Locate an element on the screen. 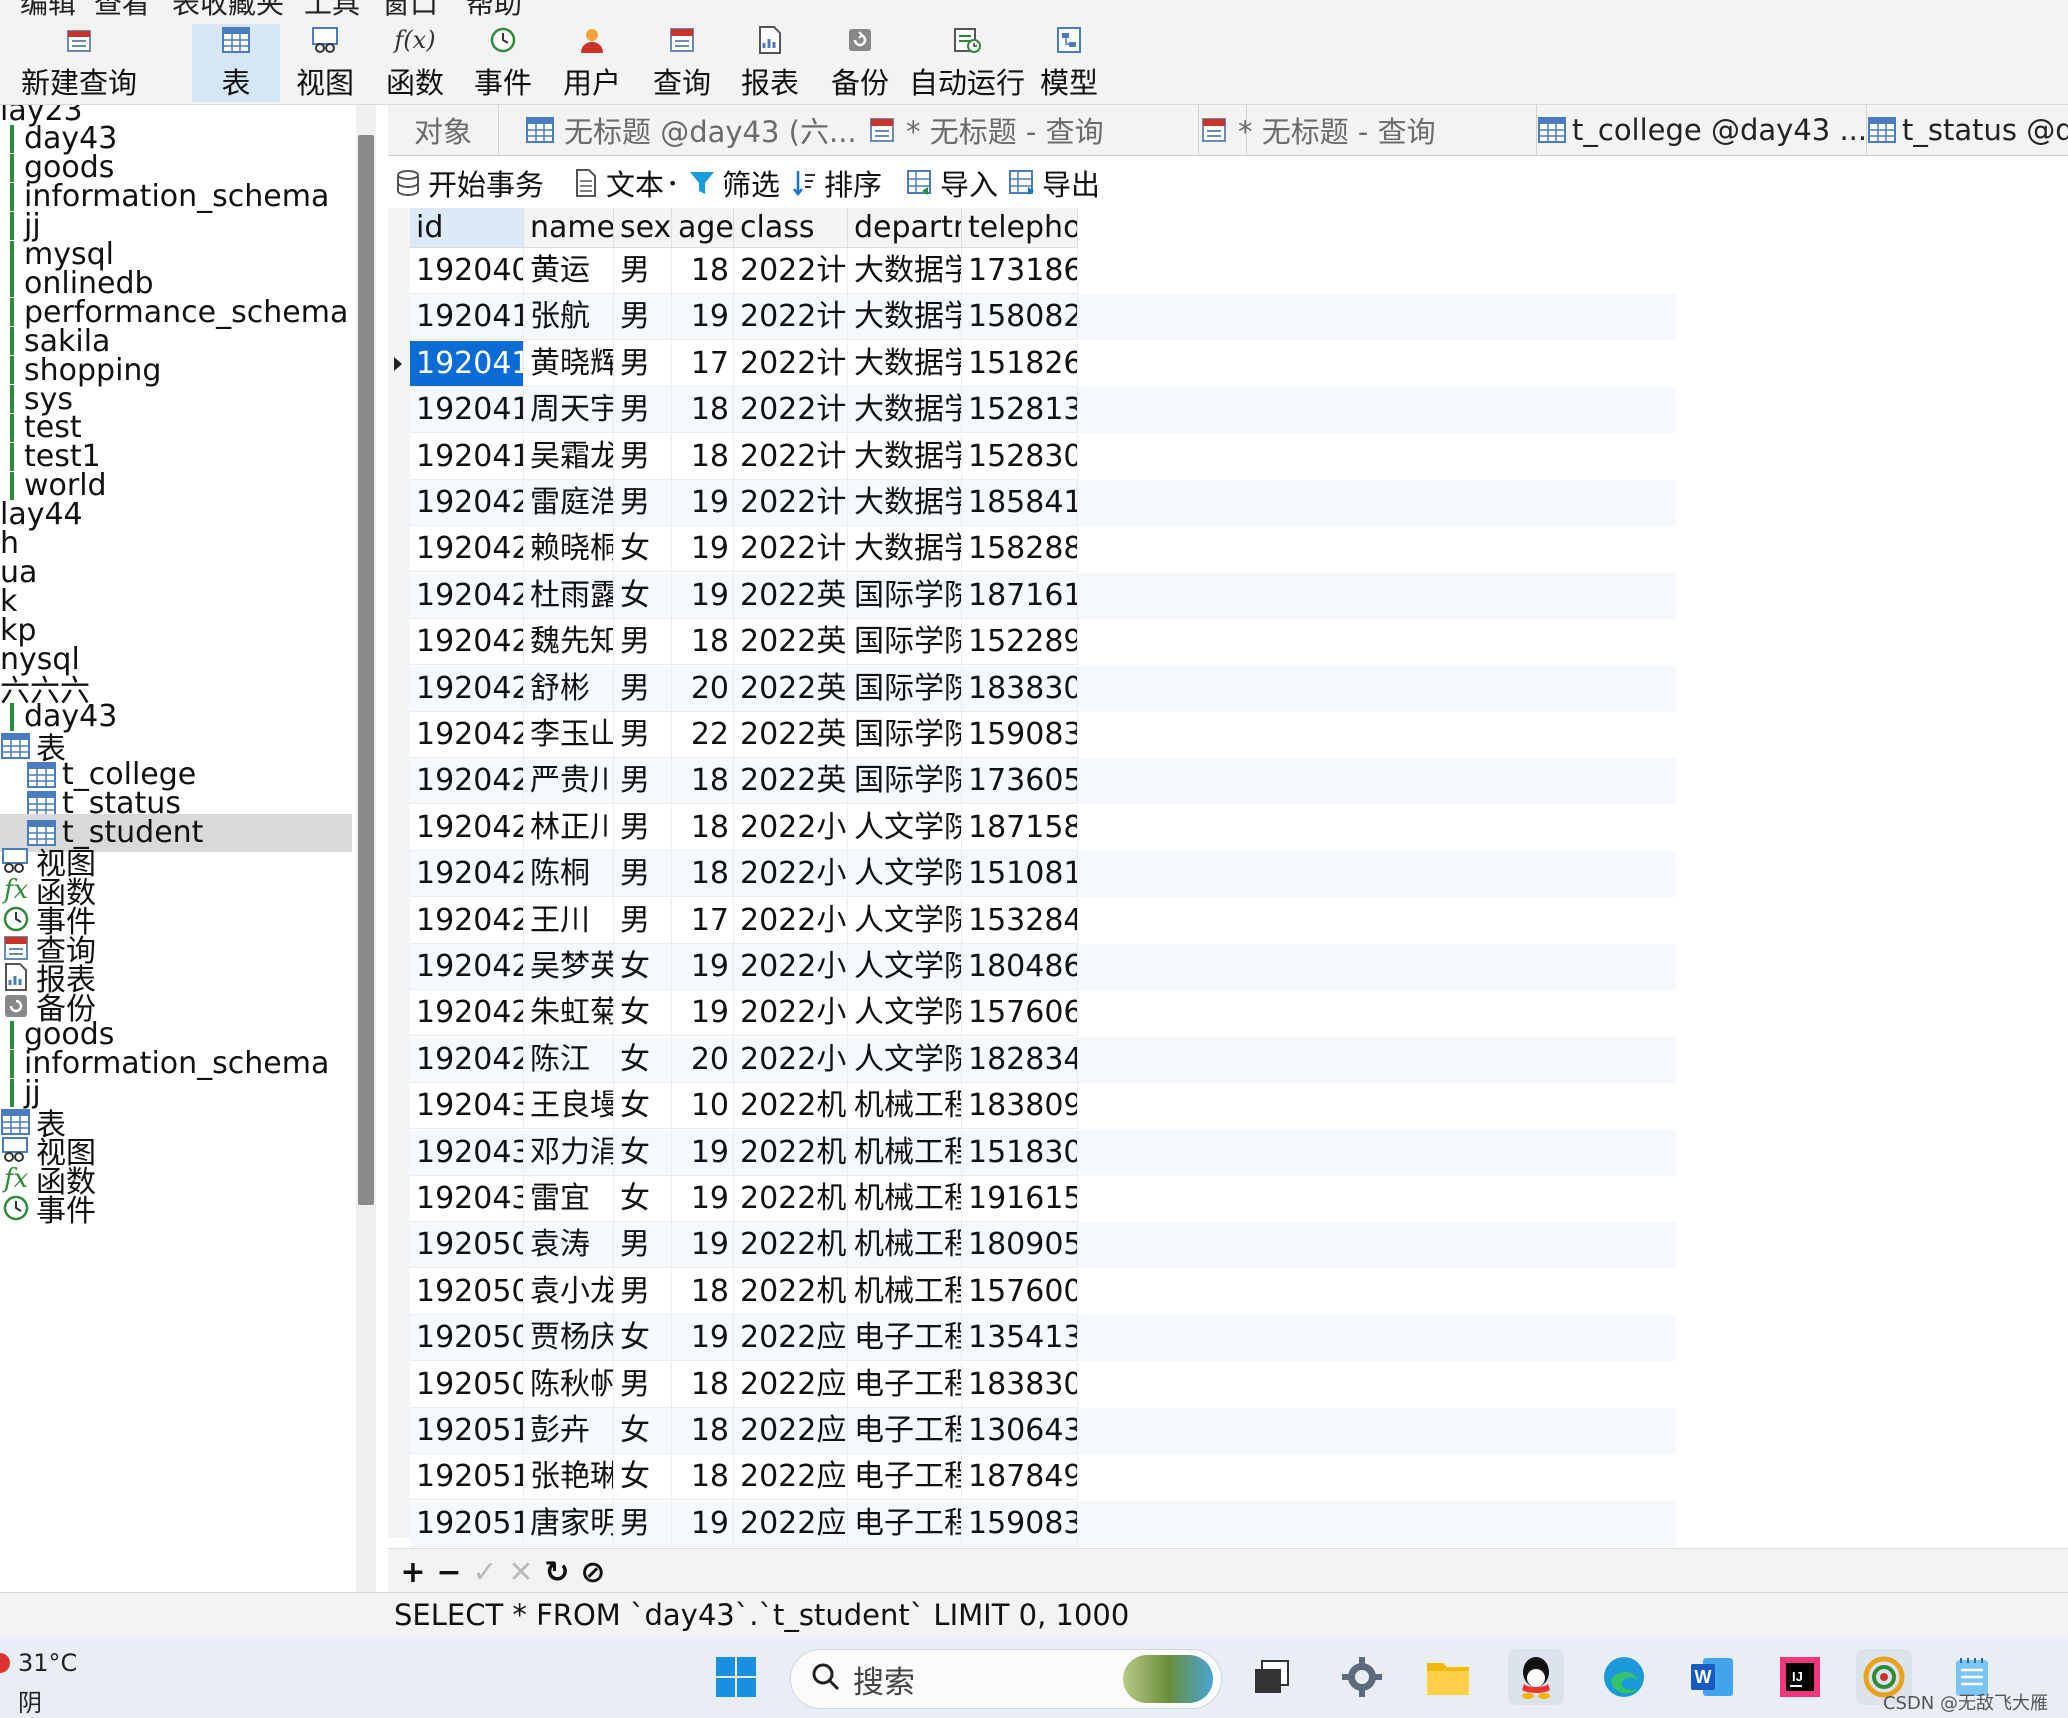 The width and height of the screenshot is (2068, 1718). cell-name: 陈秋帆 is located at coordinates (569, 1384).